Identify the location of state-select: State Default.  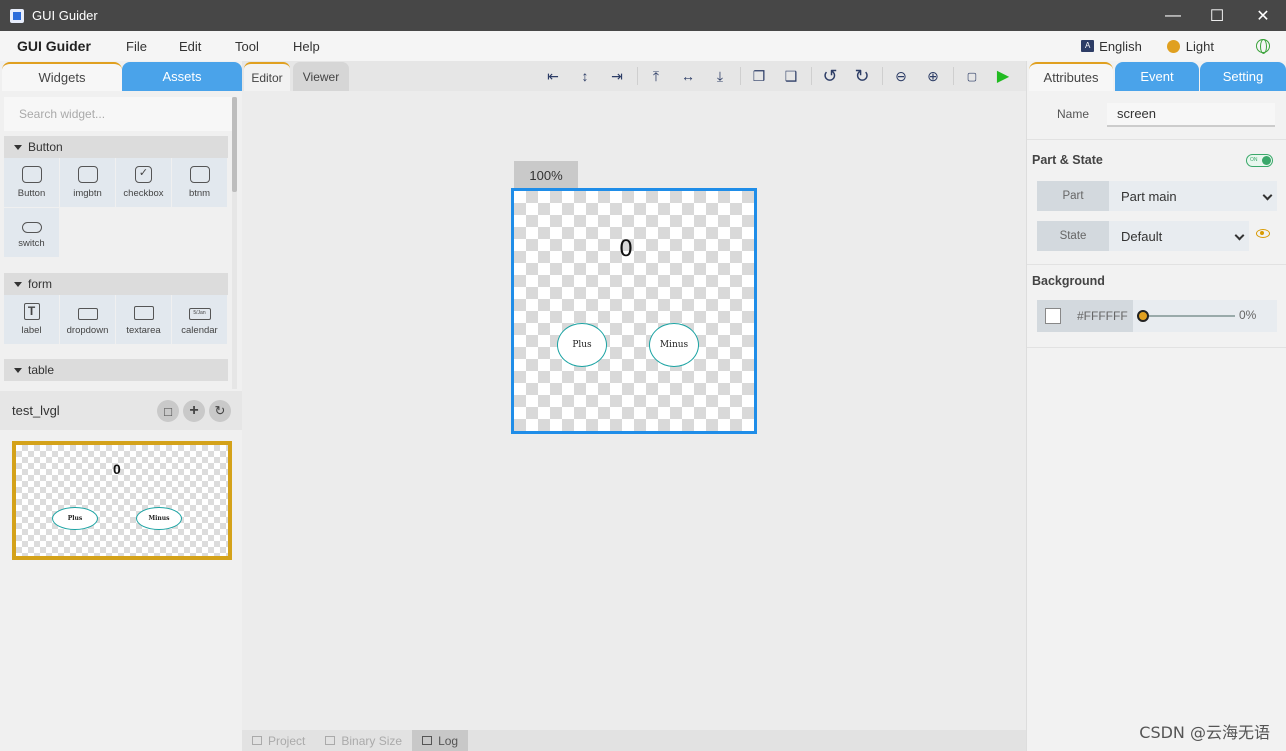
(1143, 236).